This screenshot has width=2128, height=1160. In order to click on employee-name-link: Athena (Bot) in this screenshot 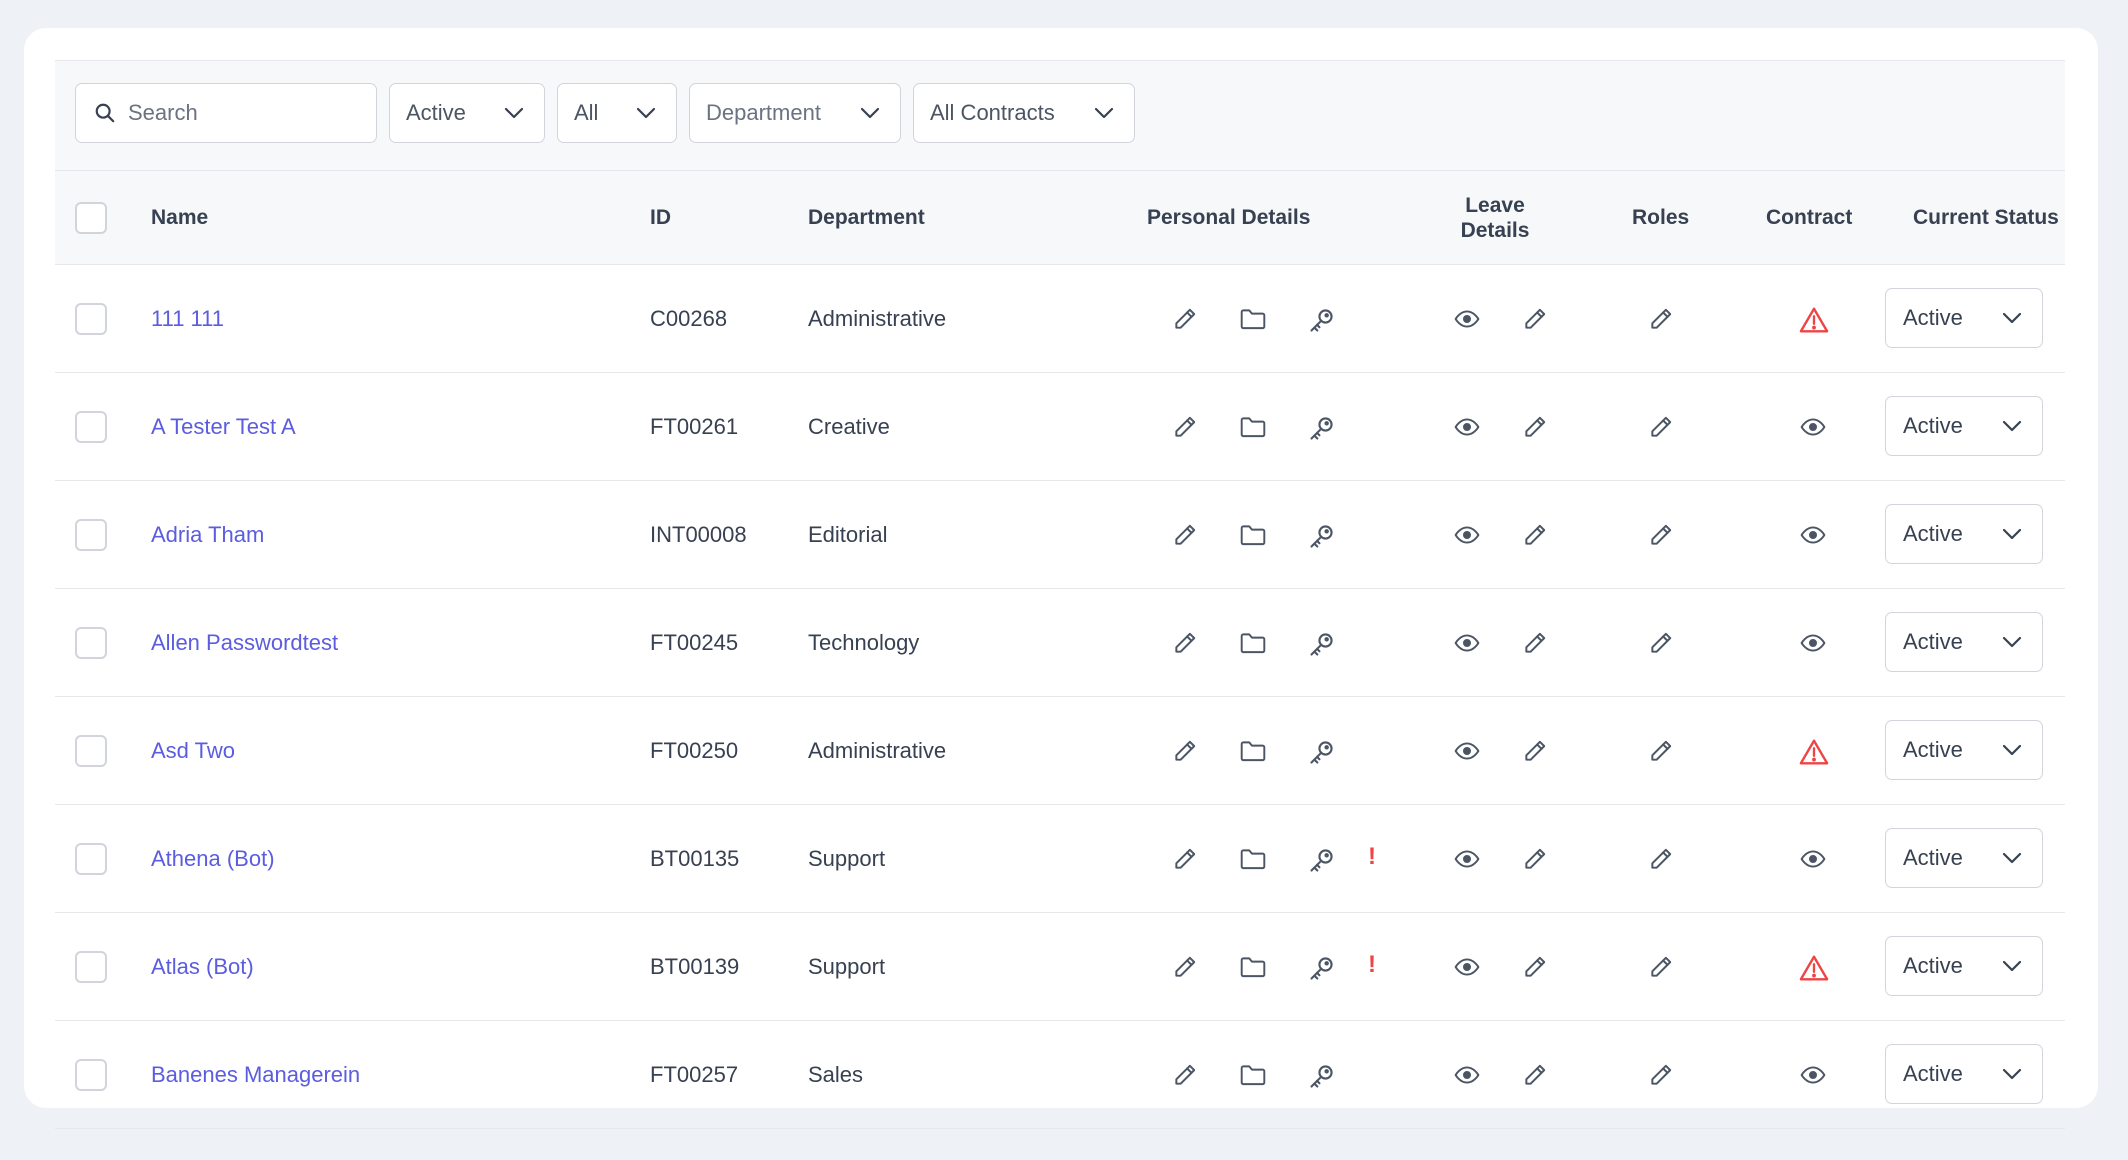, I will do `click(213, 859)`.